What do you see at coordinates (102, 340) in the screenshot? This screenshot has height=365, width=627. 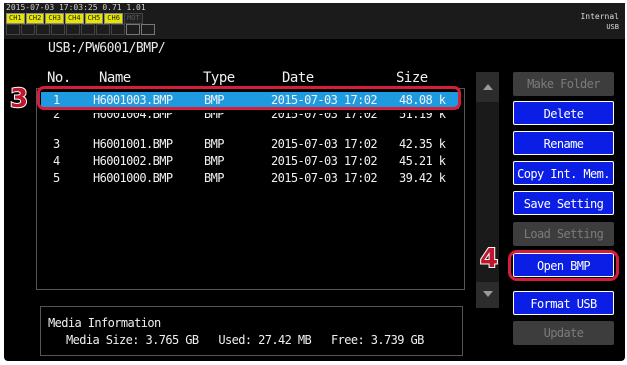 I see `media-size-label: Media Size:` at bounding box center [102, 340].